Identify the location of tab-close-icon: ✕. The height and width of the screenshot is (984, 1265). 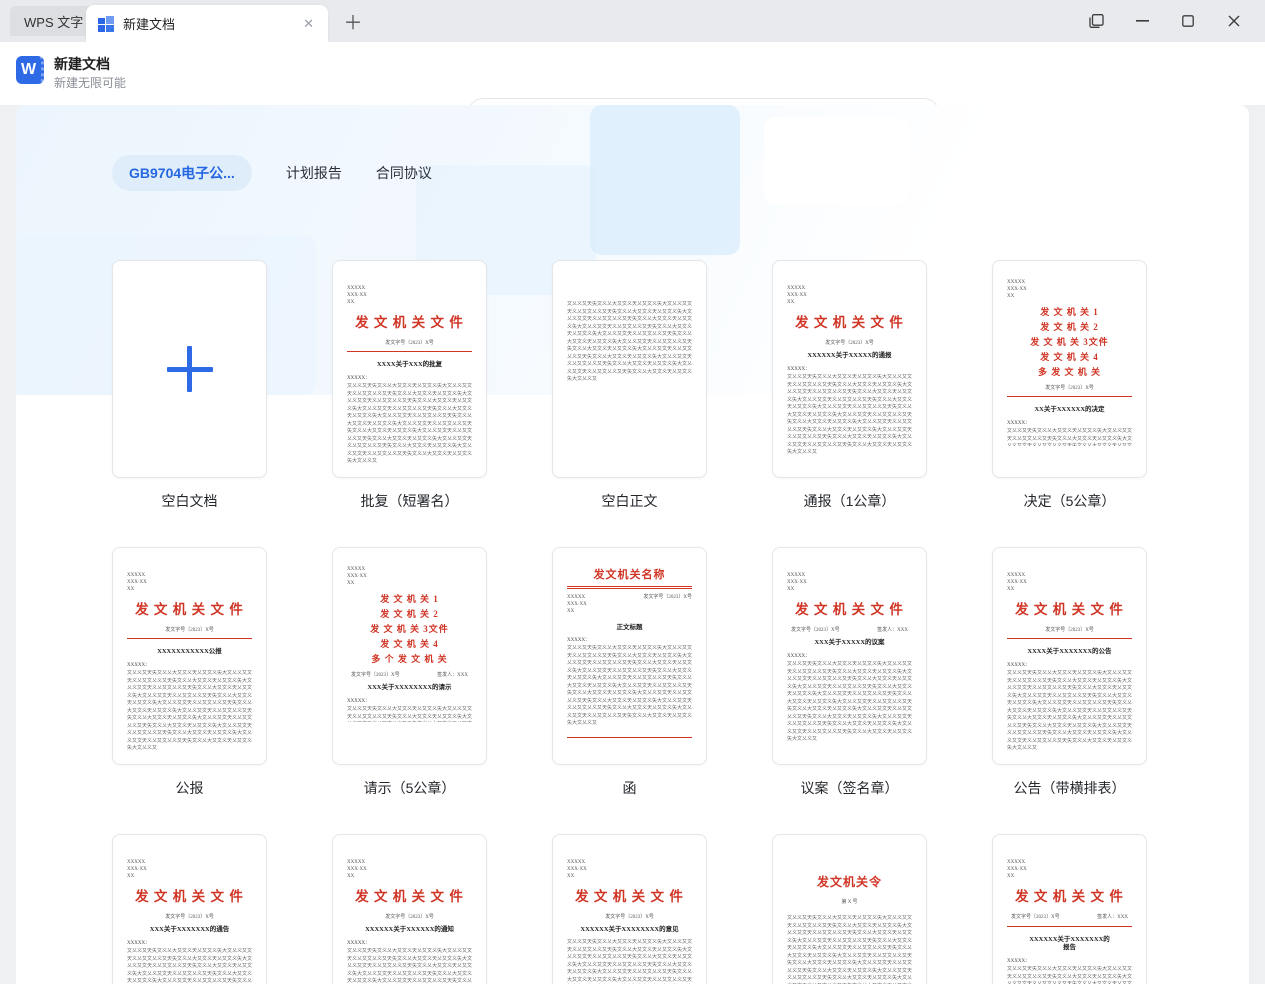
(308, 24).